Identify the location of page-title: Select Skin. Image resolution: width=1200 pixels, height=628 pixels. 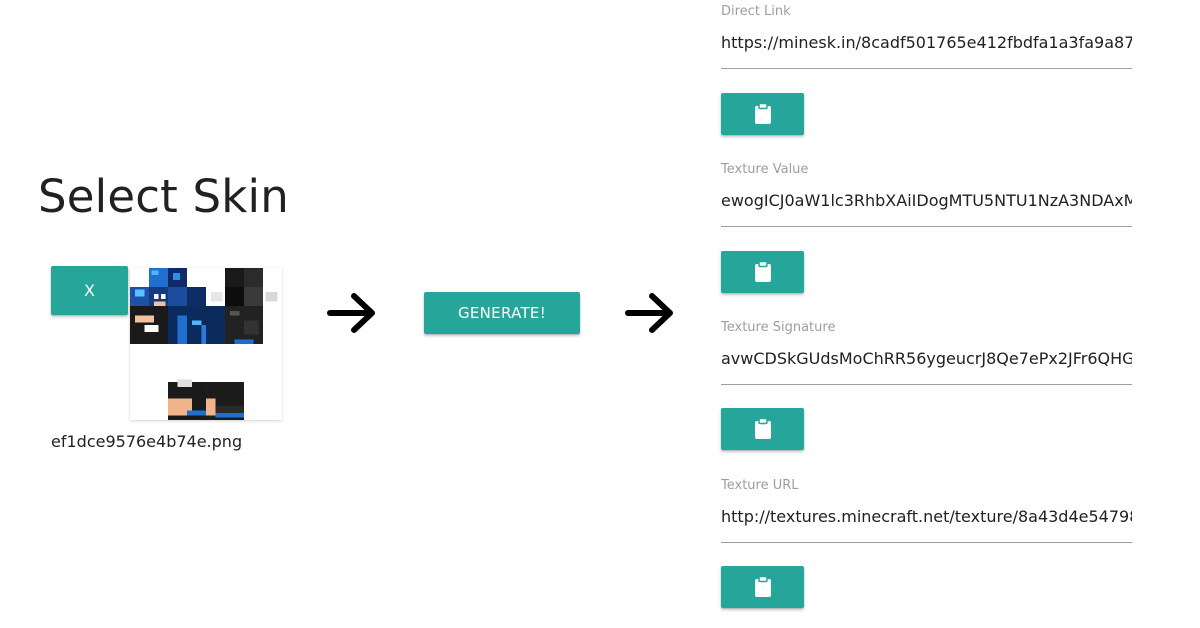
(163, 196).